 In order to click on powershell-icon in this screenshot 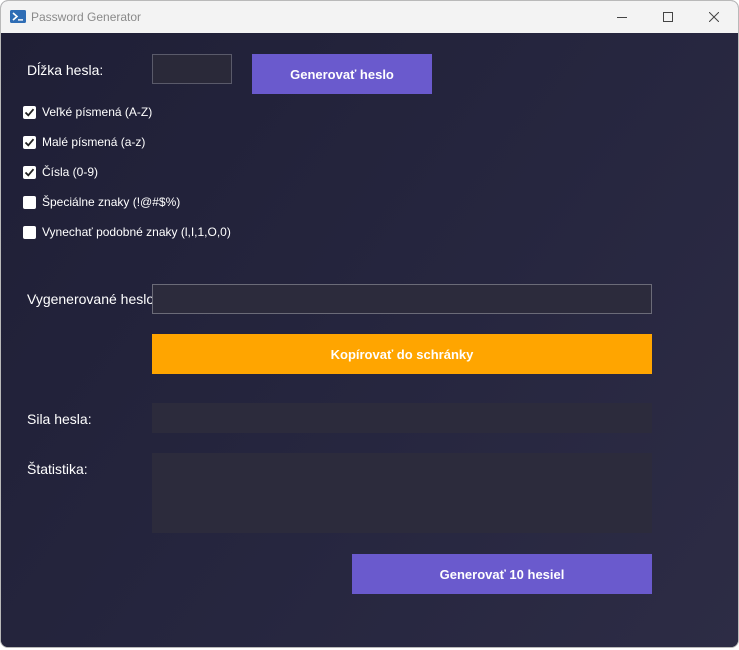, I will do `click(18, 16)`.